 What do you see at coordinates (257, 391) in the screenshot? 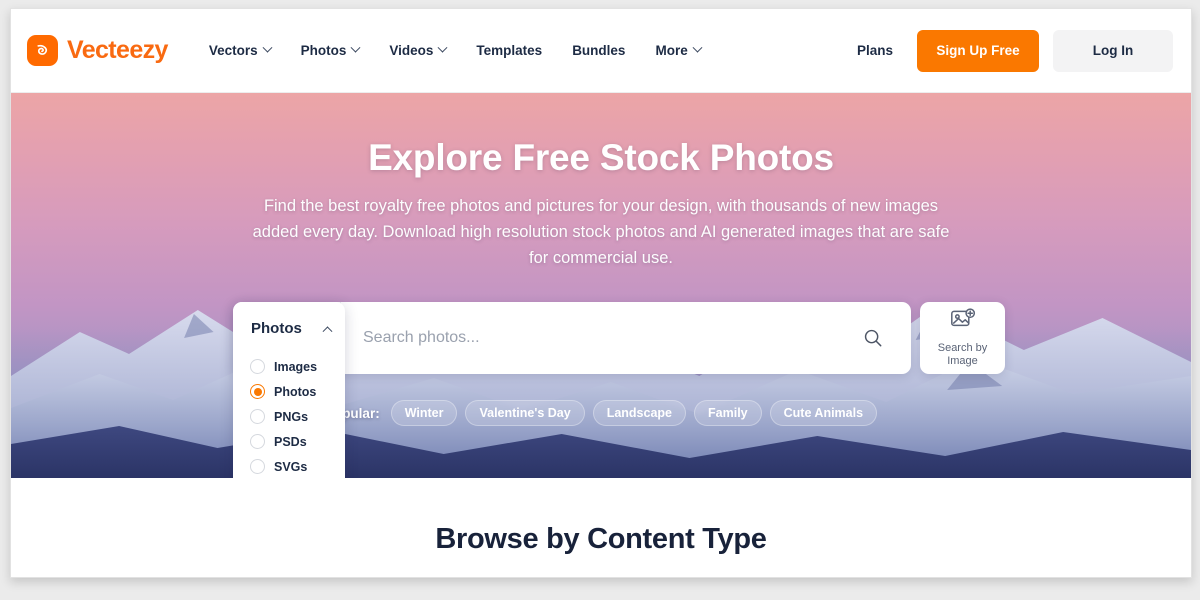
I see `radio-icon-selected` at bounding box center [257, 391].